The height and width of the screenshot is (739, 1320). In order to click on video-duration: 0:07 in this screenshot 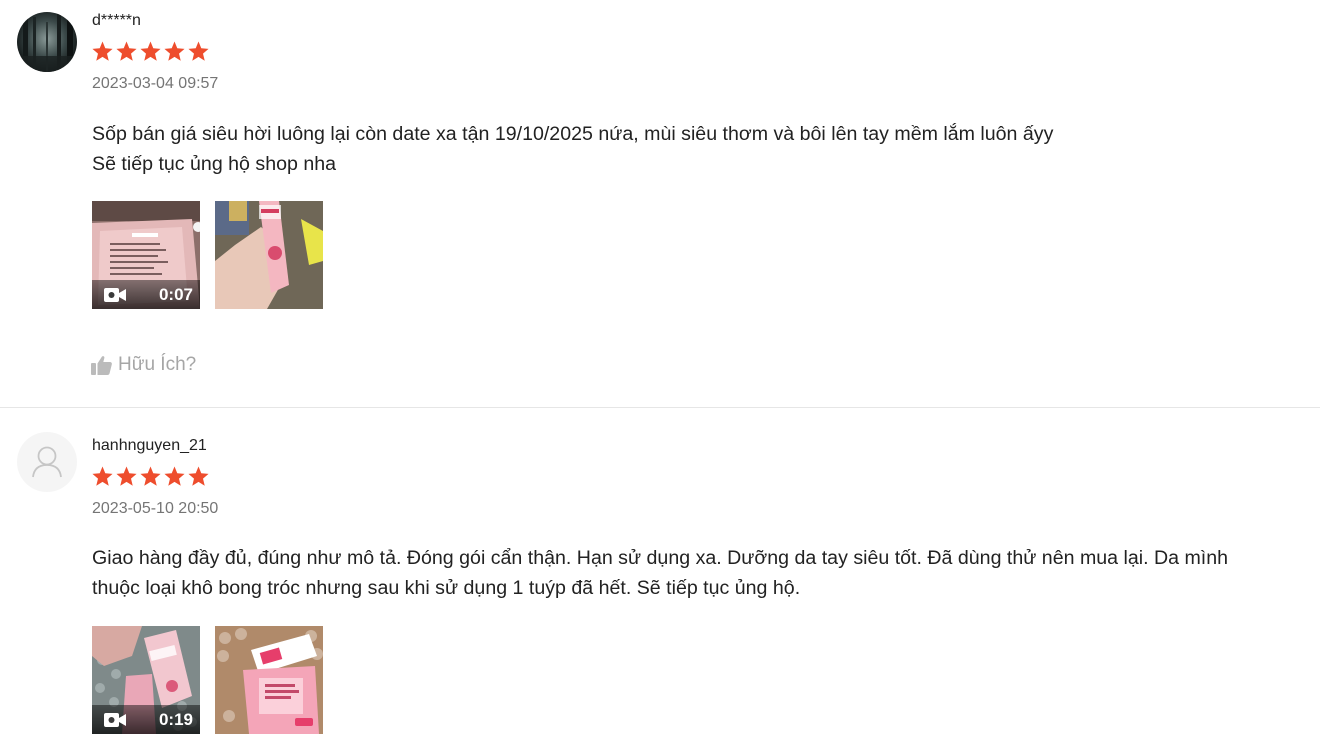, I will do `click(175, 294)`.